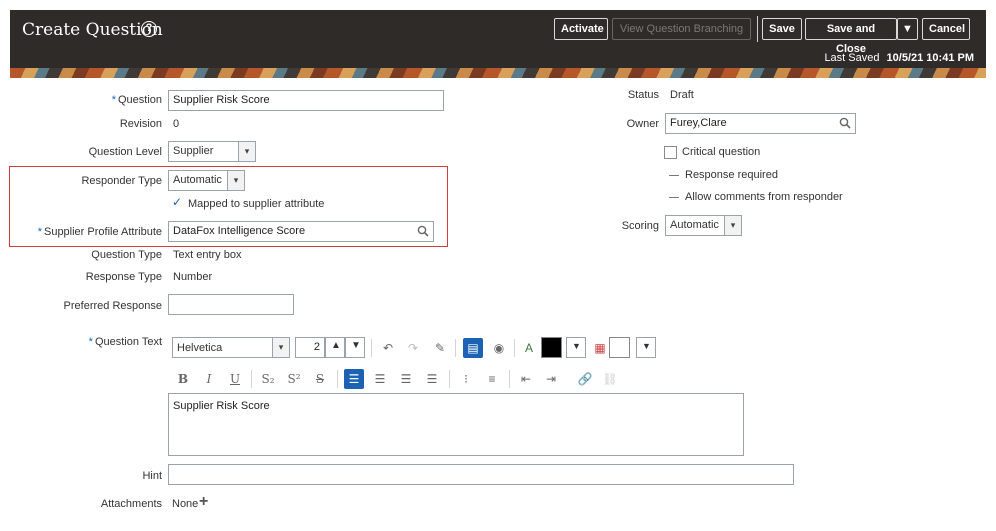 The image size is (996, 531). Describe the element at coordinates (193, 277) in the screenshot. I see `response-type-value: Number` at that location.